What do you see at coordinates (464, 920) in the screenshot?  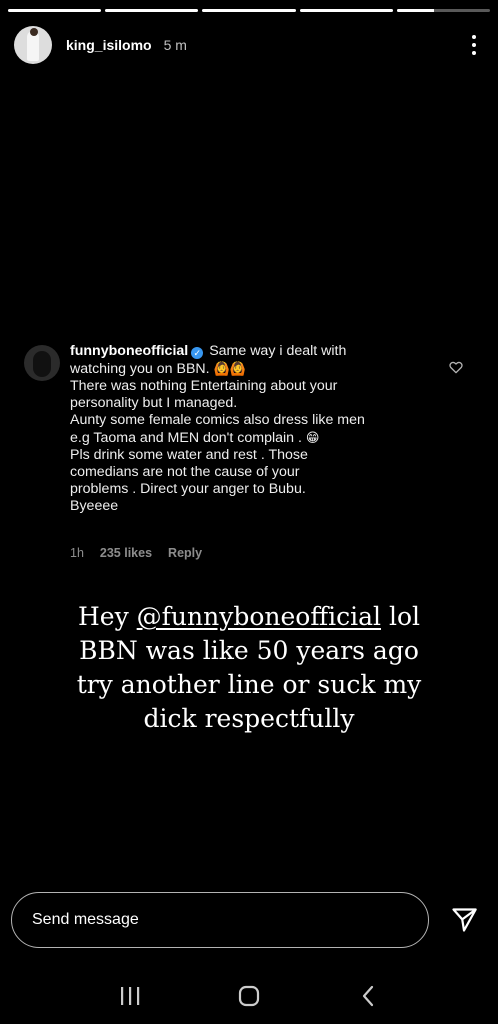 I see `paper-plane-icon` at bounding box center [464, 920].